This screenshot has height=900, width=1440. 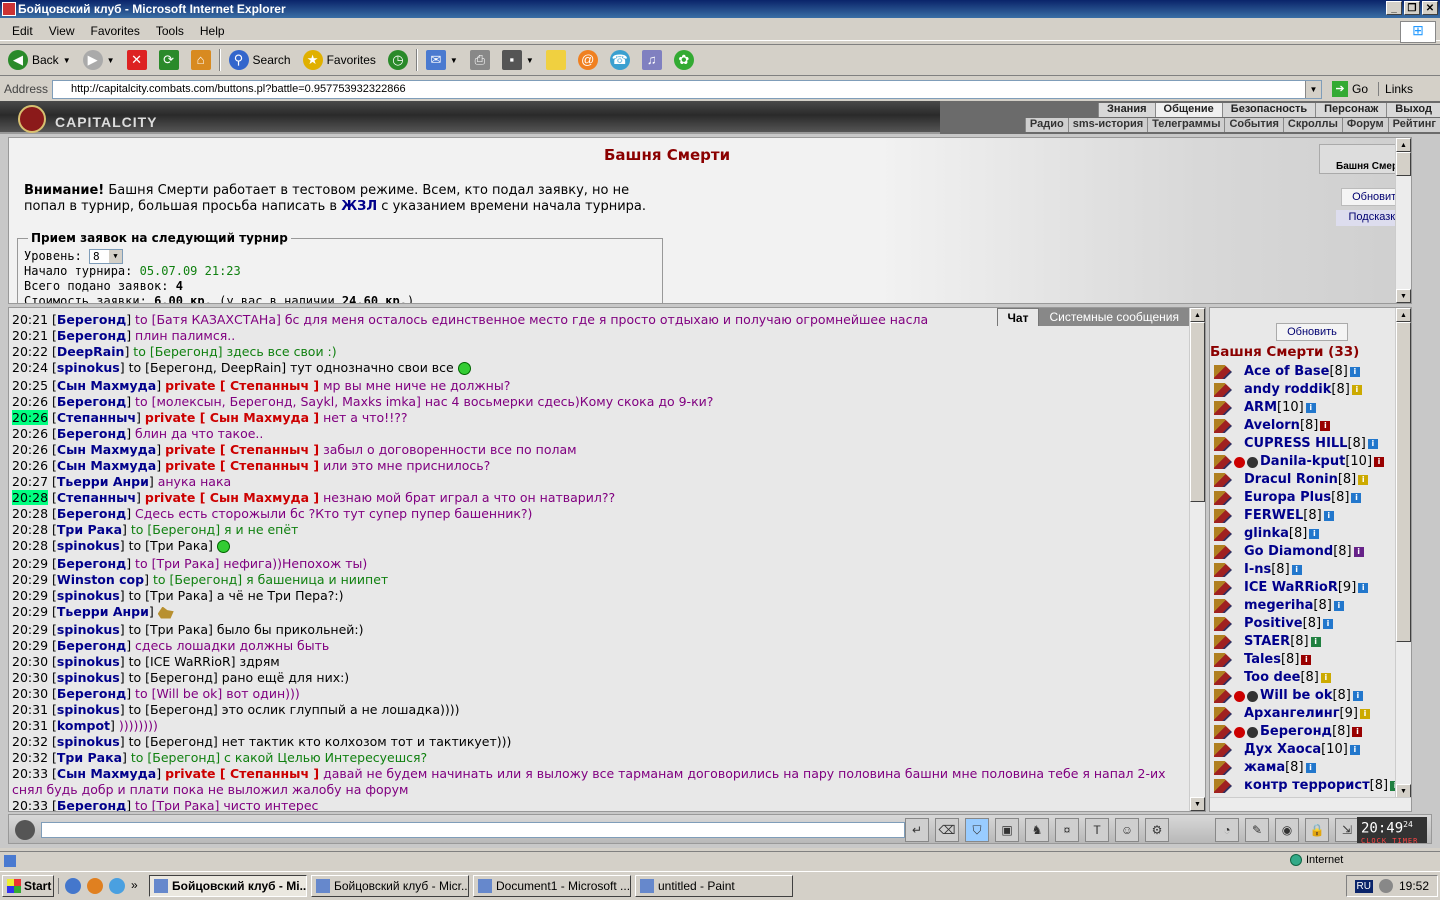 I want to click on exit-icon: ⇲, so click(x=1347, y=830).